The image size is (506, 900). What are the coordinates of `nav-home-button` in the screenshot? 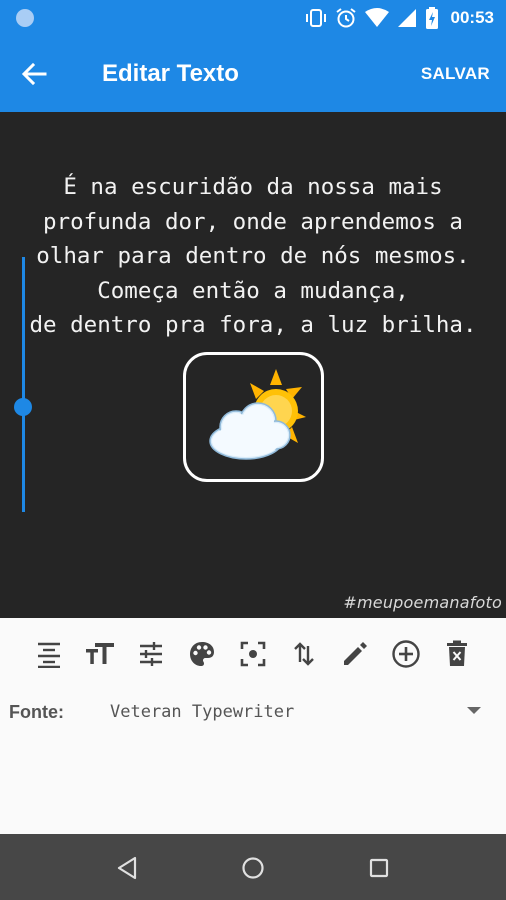 It's located at (253, 868).